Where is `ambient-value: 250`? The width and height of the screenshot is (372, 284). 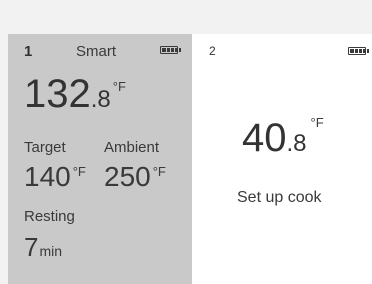 ambient-value: 250 is located at coordinates (127, 176).